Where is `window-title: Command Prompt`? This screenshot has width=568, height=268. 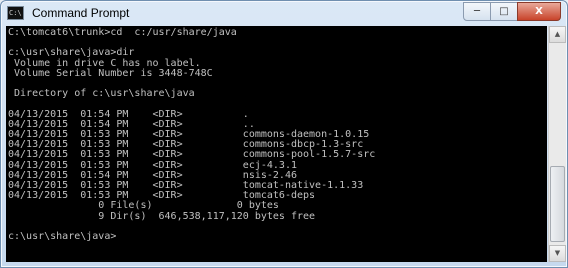 window-title: Command Prompt is located at coordinates (81, 13).